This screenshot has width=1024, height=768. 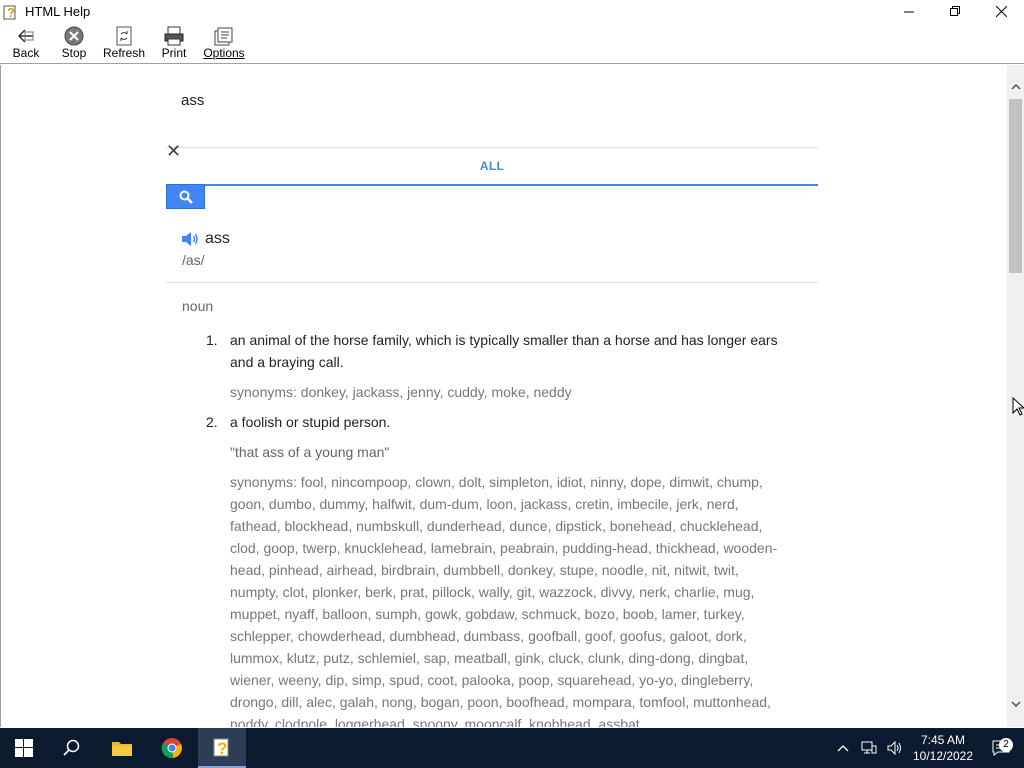 I want to click on scroll-down-icon, so click(x=1015, y=703).